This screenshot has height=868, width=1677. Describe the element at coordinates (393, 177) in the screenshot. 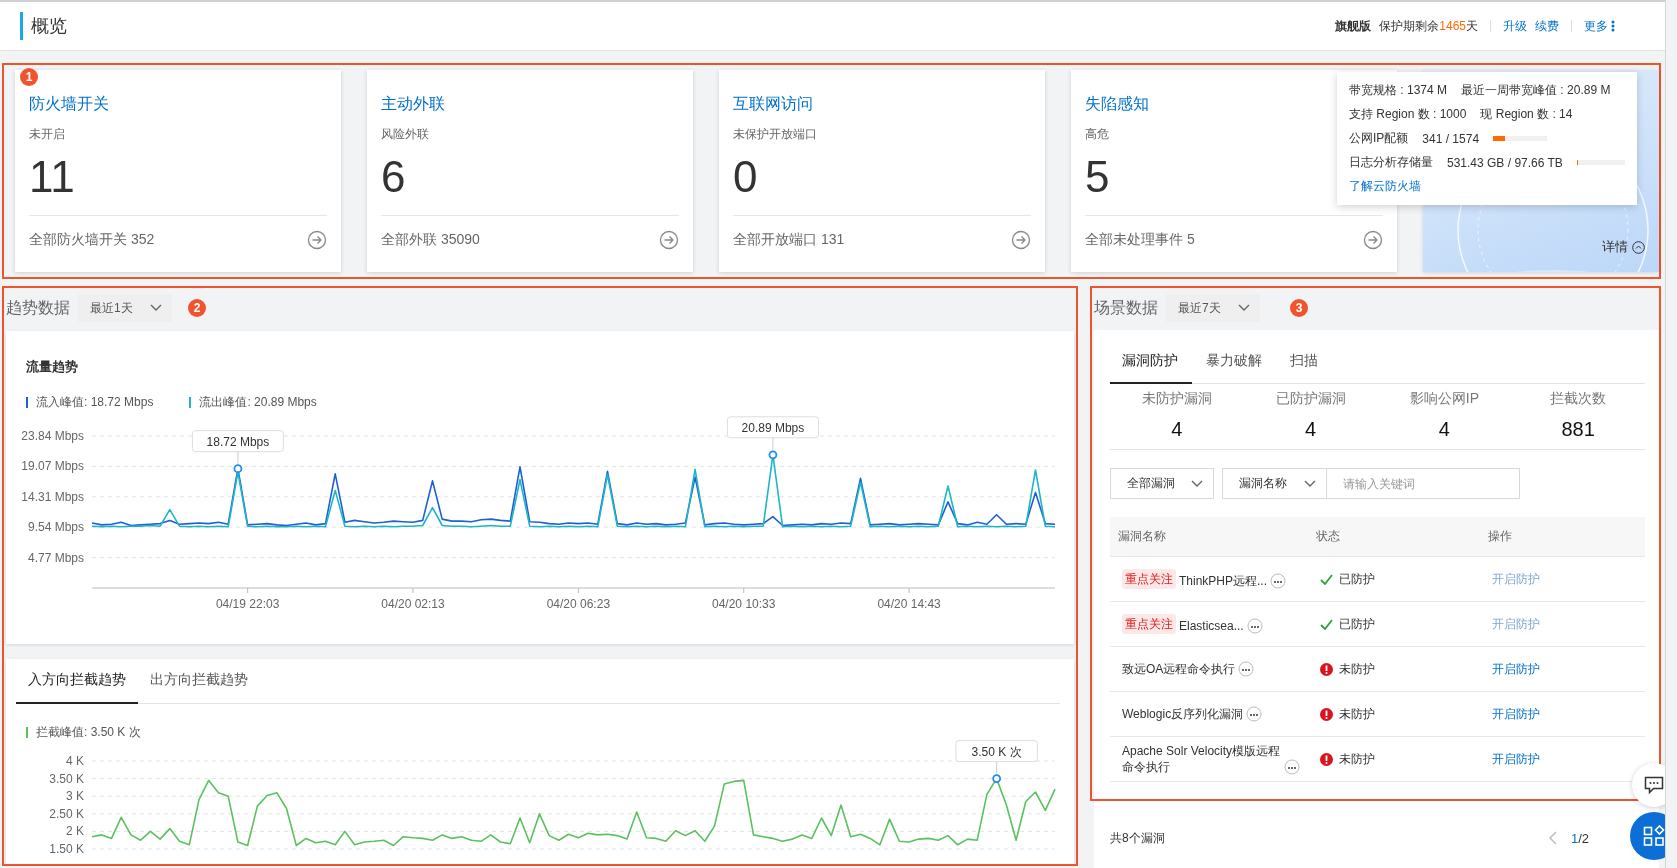

I see `stat-value: 6` at that location.